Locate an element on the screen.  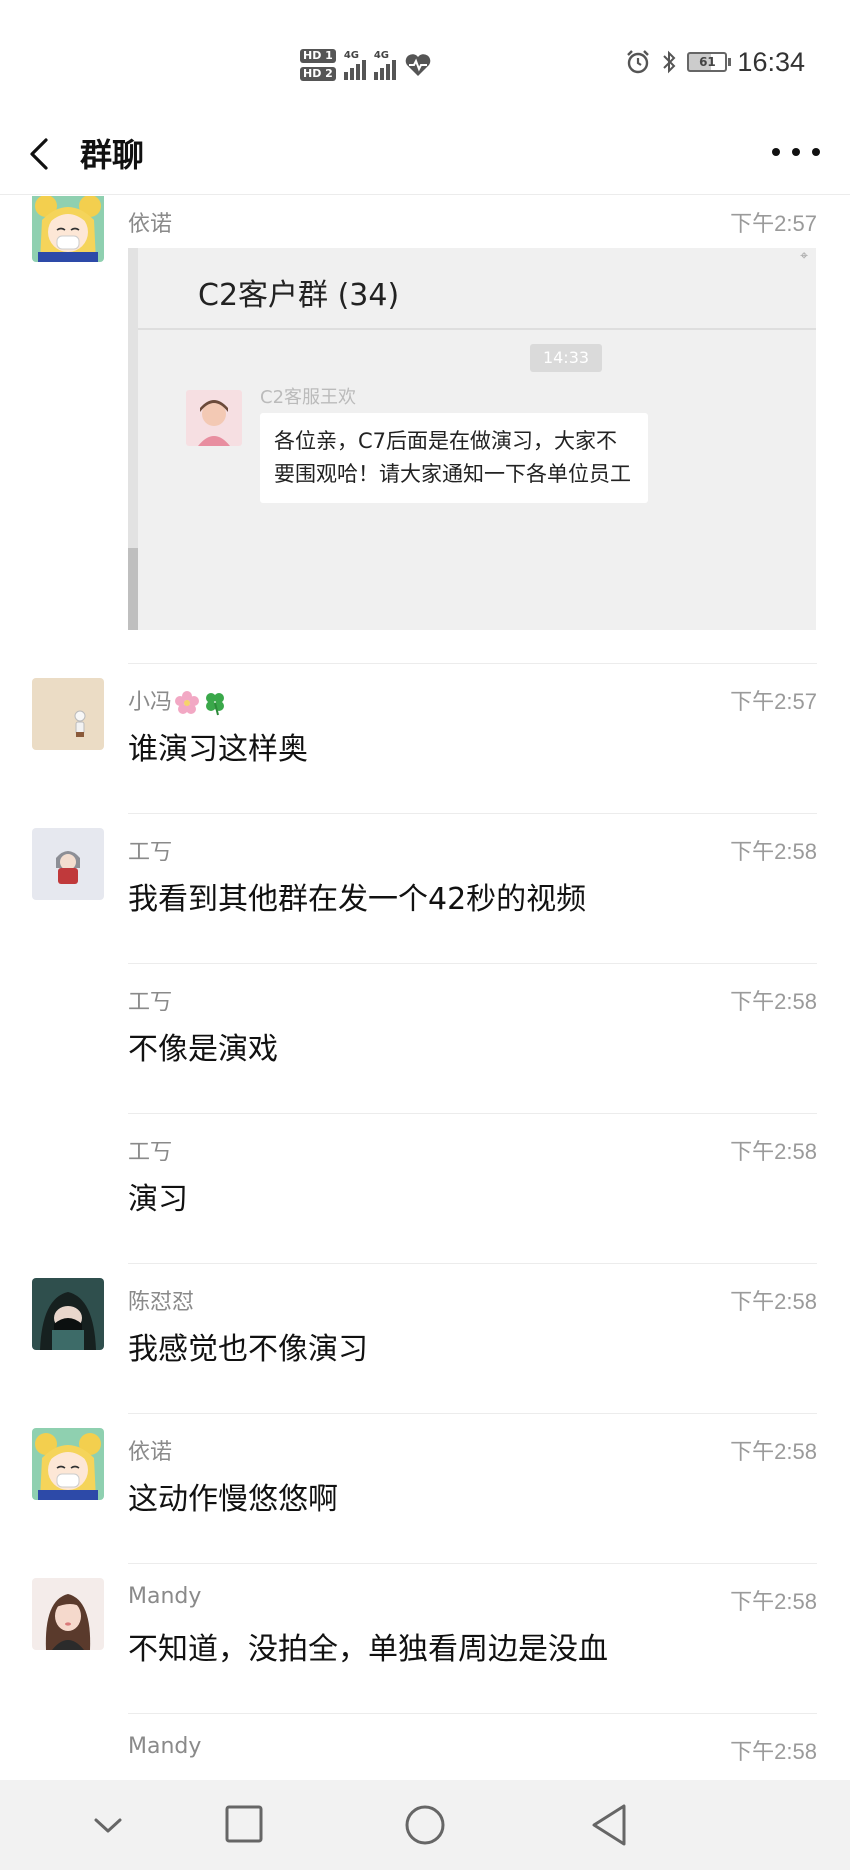
collapse-chevron-icon is located at coordinates (108, 1825).